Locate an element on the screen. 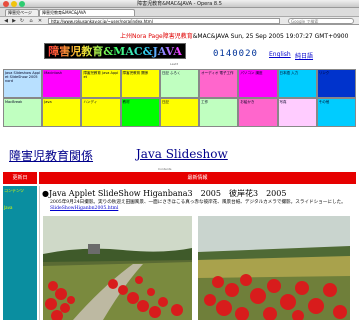 The image size is (359, 320). nav-cell-label: MacBreak is located at coordinates (14, 102).